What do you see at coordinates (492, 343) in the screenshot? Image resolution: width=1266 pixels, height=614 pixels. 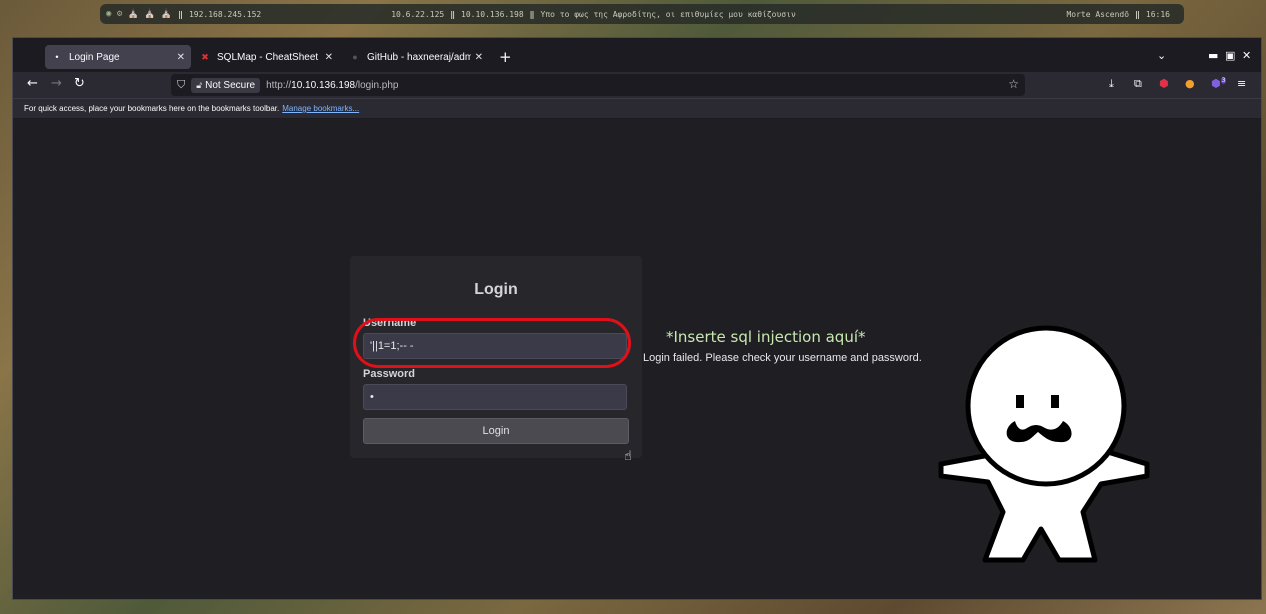 I see `highlight-circle` at bounding box center [492, 343].